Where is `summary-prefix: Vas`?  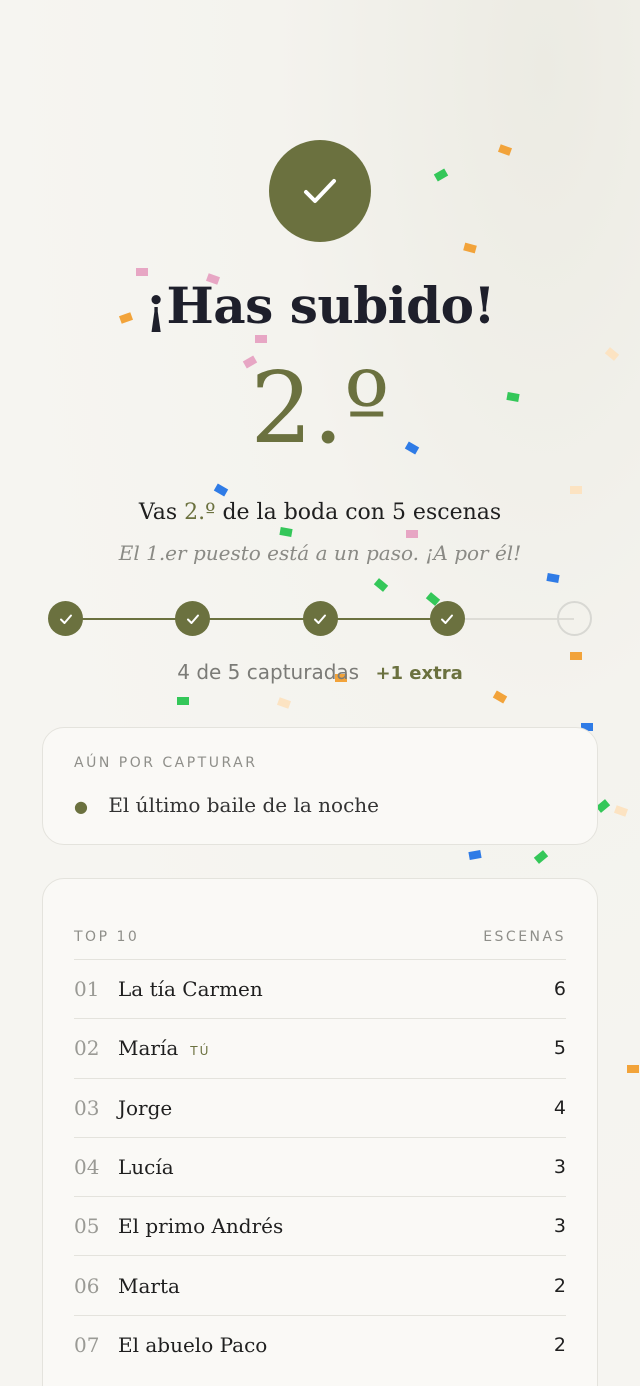 summary-prefix: Vas is located at coordinates (158, 512).